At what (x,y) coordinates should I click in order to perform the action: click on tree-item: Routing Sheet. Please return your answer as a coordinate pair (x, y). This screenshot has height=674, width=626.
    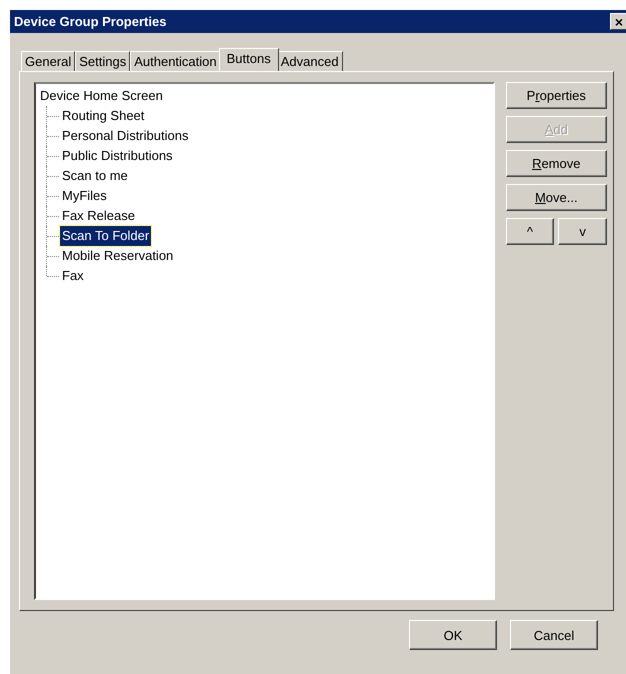
    Looking at the image, I should click on (103, 116).